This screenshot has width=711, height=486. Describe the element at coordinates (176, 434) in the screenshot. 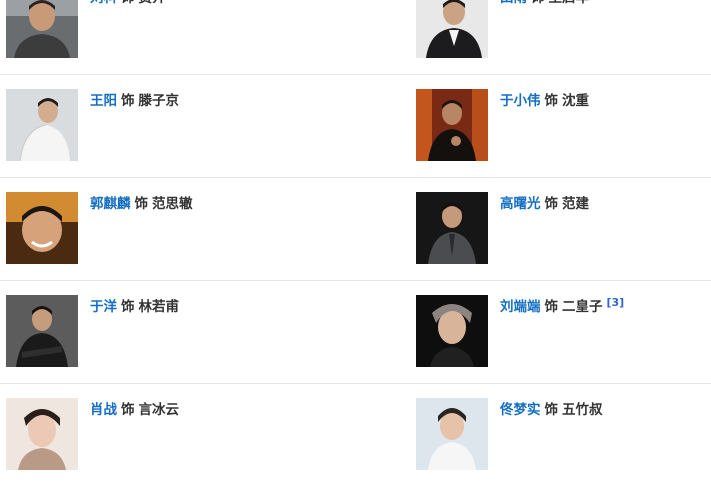

I see `cast-item: 肖战饰言冰云` at that location.